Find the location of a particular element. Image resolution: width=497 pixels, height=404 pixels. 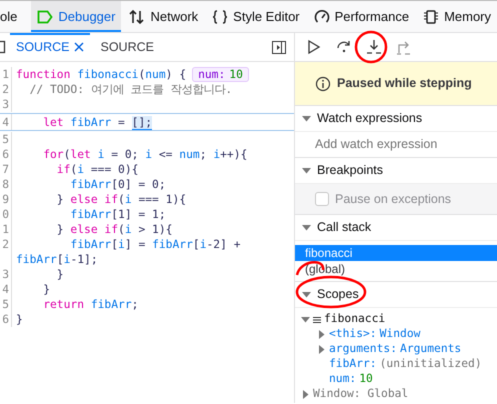

watch-expression-field: Add watch expression is located at coordinates (396, 144).